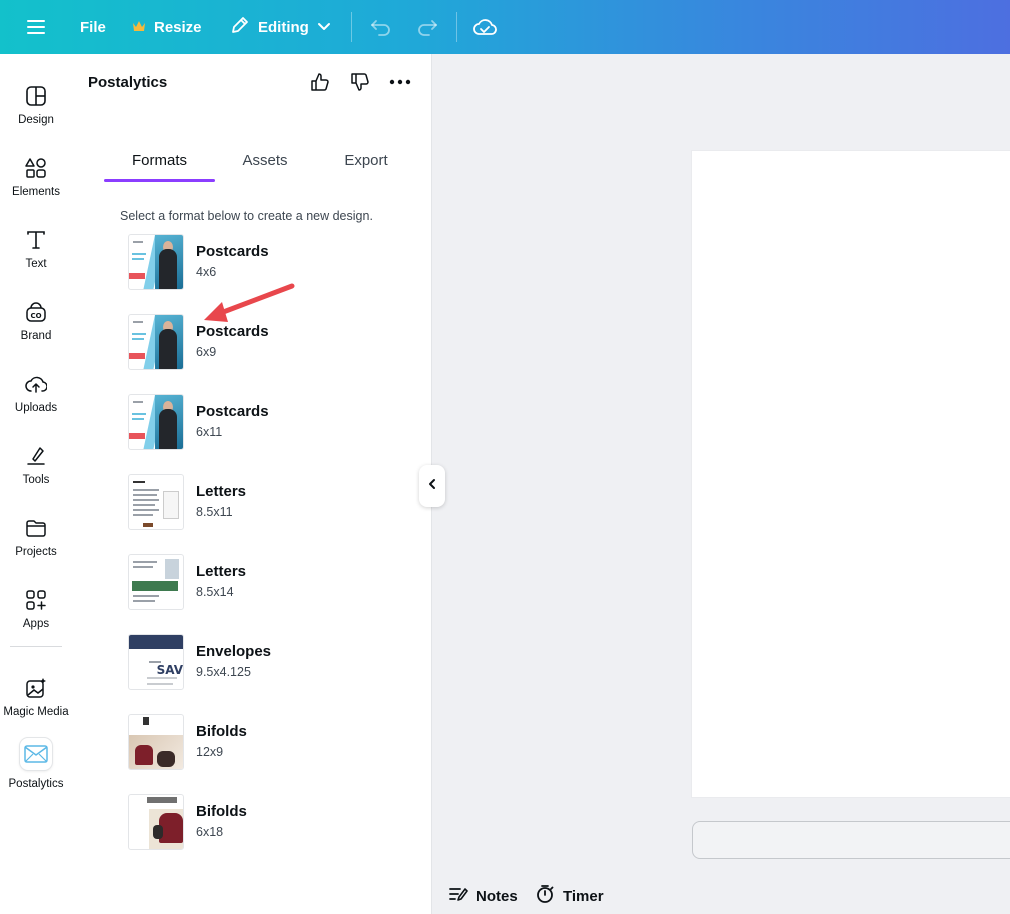 The image size is (1010, 914). Describe the element at coordinates (258, 422) in the screenshot. I see `format-item: Postcards 6x11` at that location.